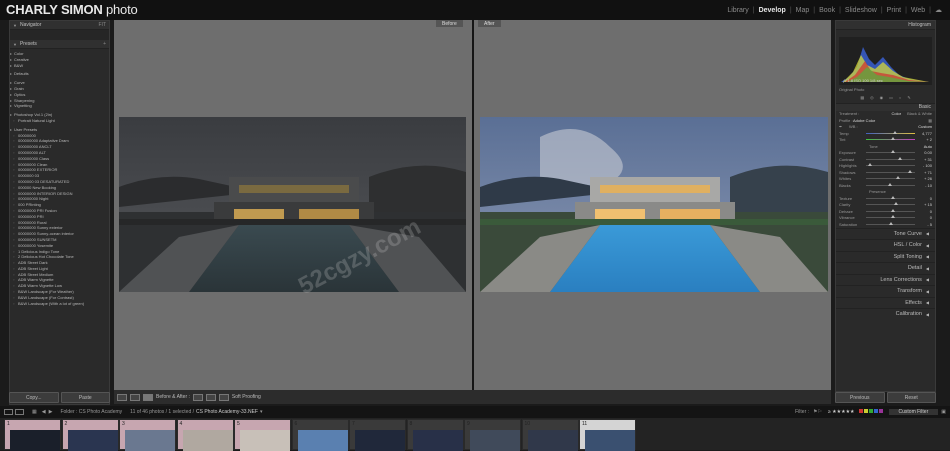  Describe the element at coordinates (607, 435) in the screenshot. I see `filmstrip-thumbnail: 11` at that location.